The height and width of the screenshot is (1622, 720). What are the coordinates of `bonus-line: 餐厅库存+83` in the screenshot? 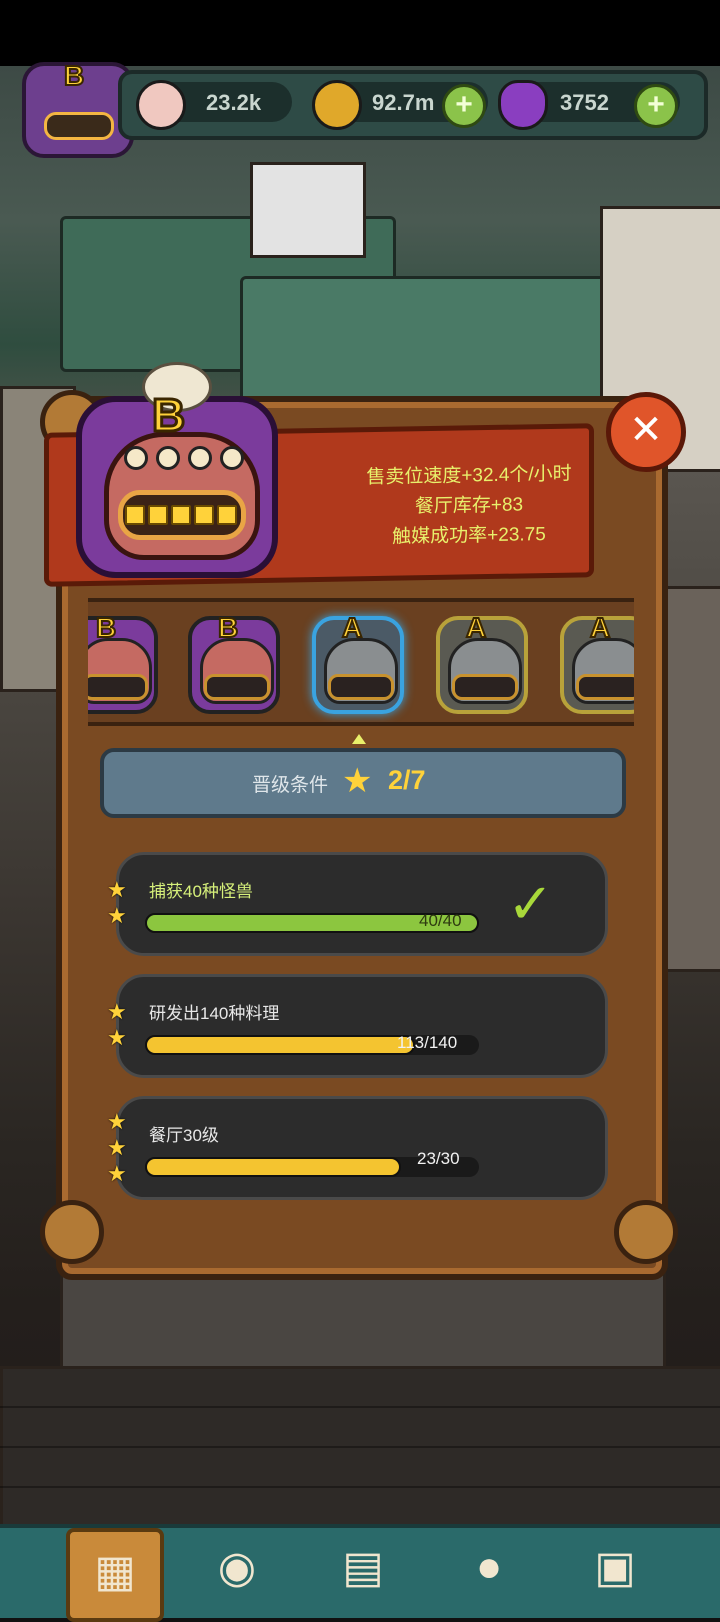 It's located at (469, 506).